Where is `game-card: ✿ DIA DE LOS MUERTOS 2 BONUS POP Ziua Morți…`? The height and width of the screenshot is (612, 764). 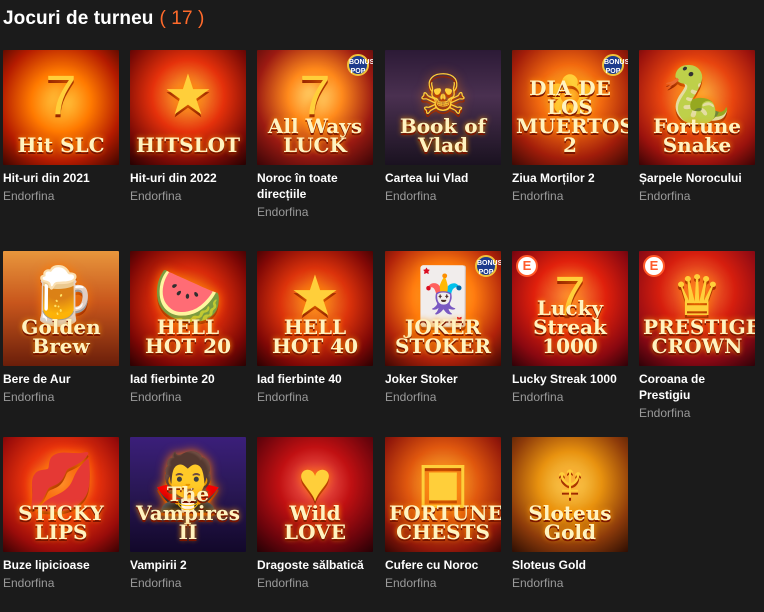 game-card: ✿ DIA DE LOS MUERTOS 2 BONUS POP Ziua Morți… is located at coordinates (570, 126).